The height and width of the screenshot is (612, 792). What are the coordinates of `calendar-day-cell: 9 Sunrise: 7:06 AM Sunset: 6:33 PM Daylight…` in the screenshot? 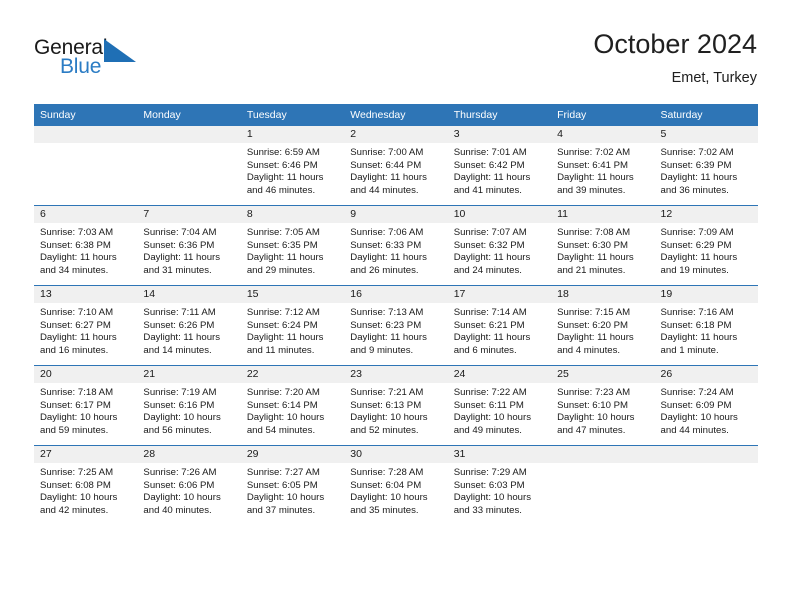 It's located at (396, 245).